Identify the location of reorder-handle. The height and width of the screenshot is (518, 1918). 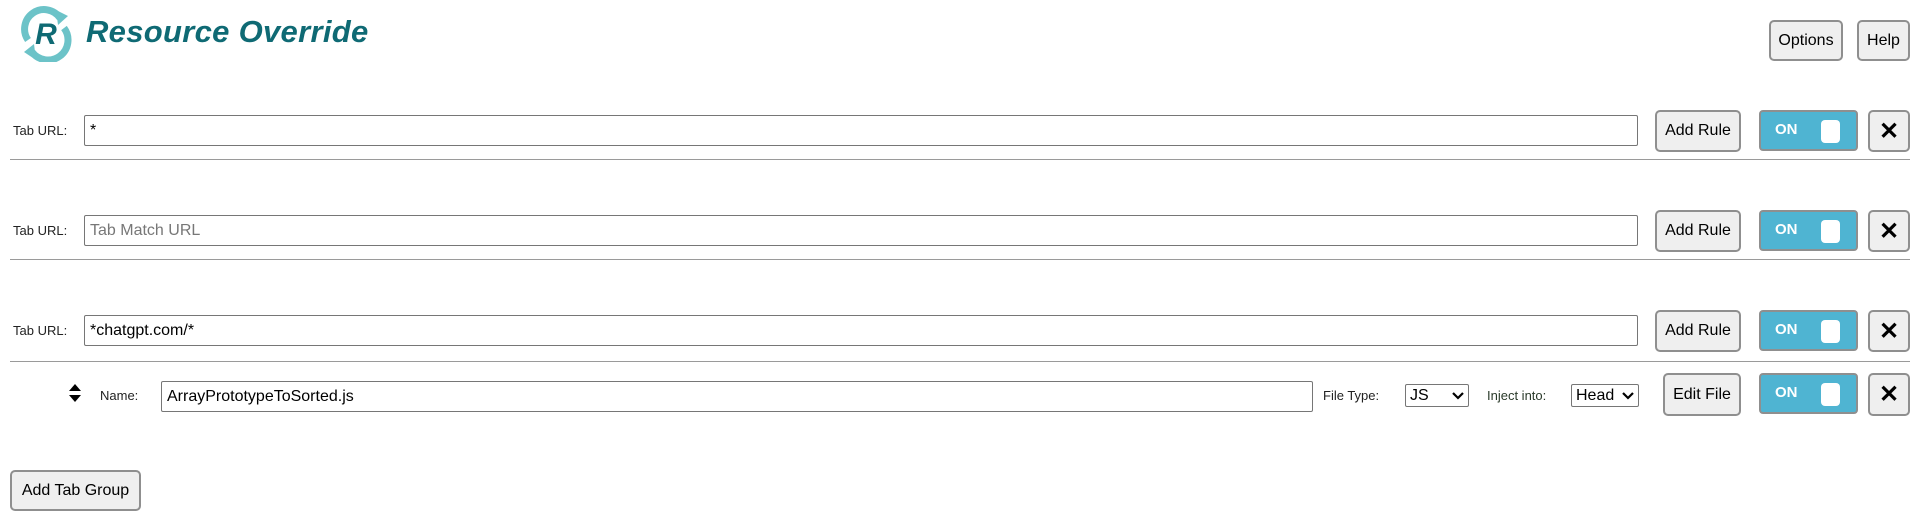
(75, 393).